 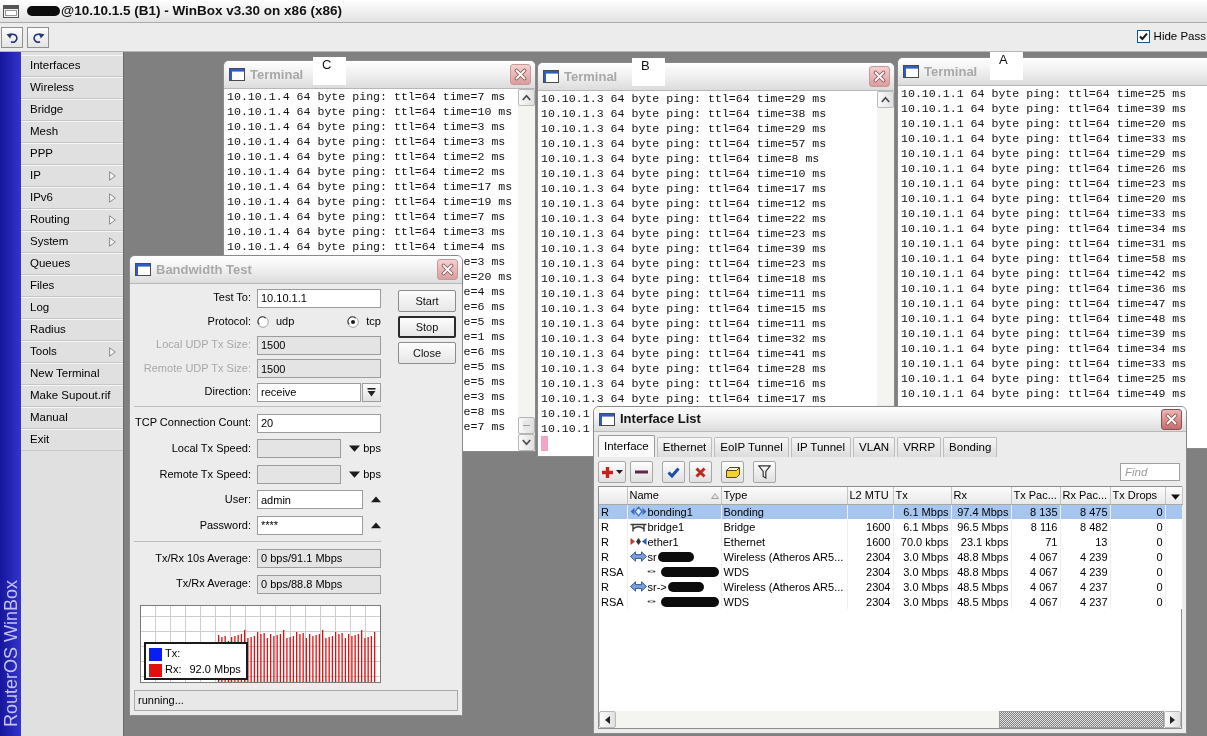 What do you see at coordinates (72, 132) in the screenshot?
I see `menu-item: Mesh` at bounding box center [72, 132].